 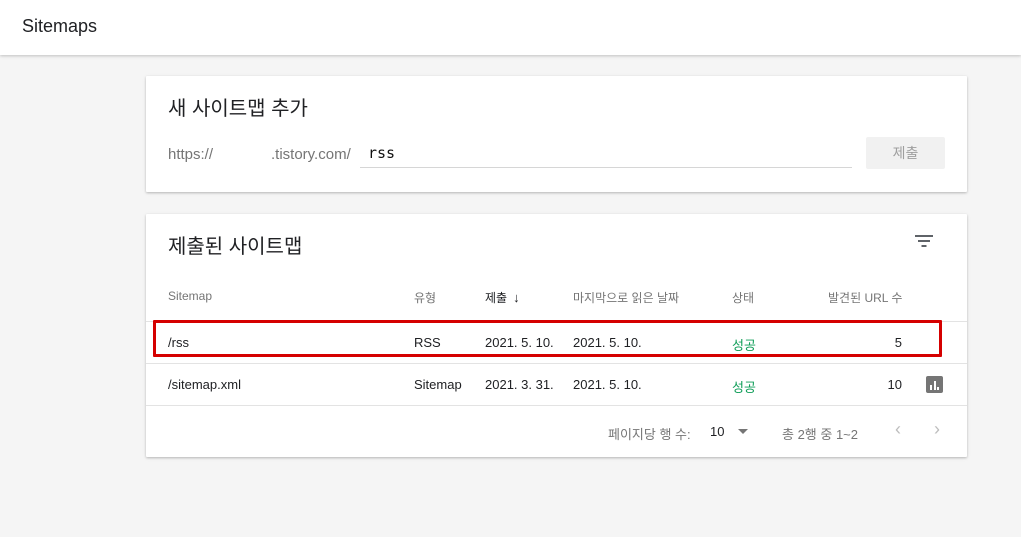 What do you see at coordinates (743, 297) in the screenshot?
I see `column-header-status: 상태` at bounding box center [743, 297].